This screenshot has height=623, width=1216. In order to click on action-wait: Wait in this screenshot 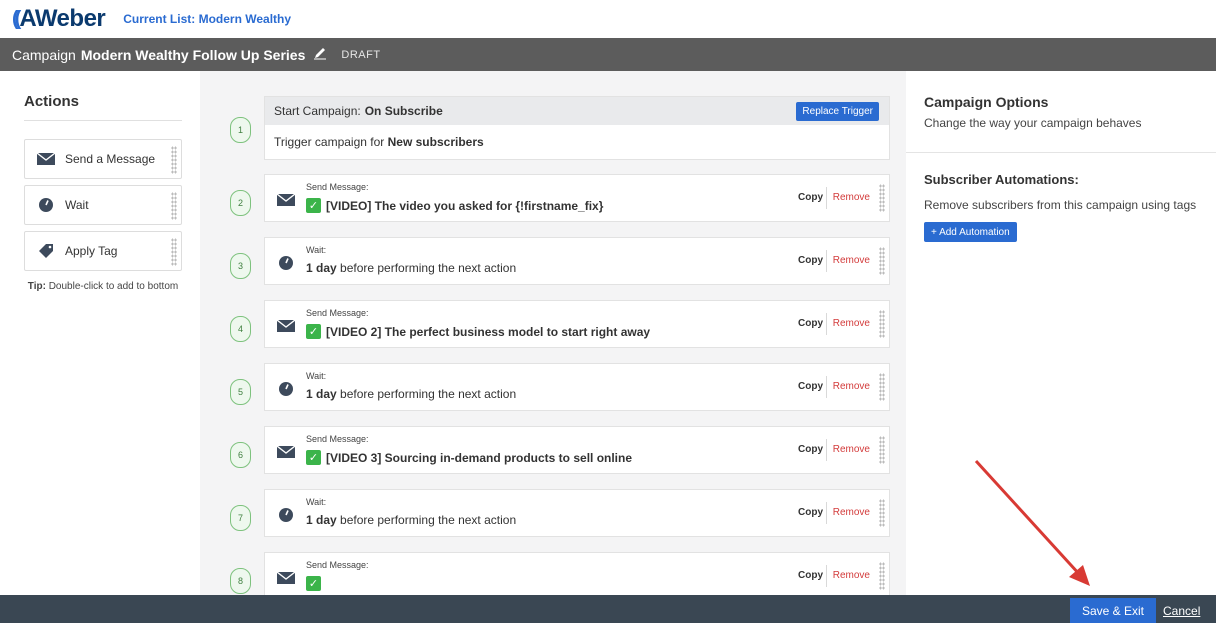, I will do `click(103, 205)`.